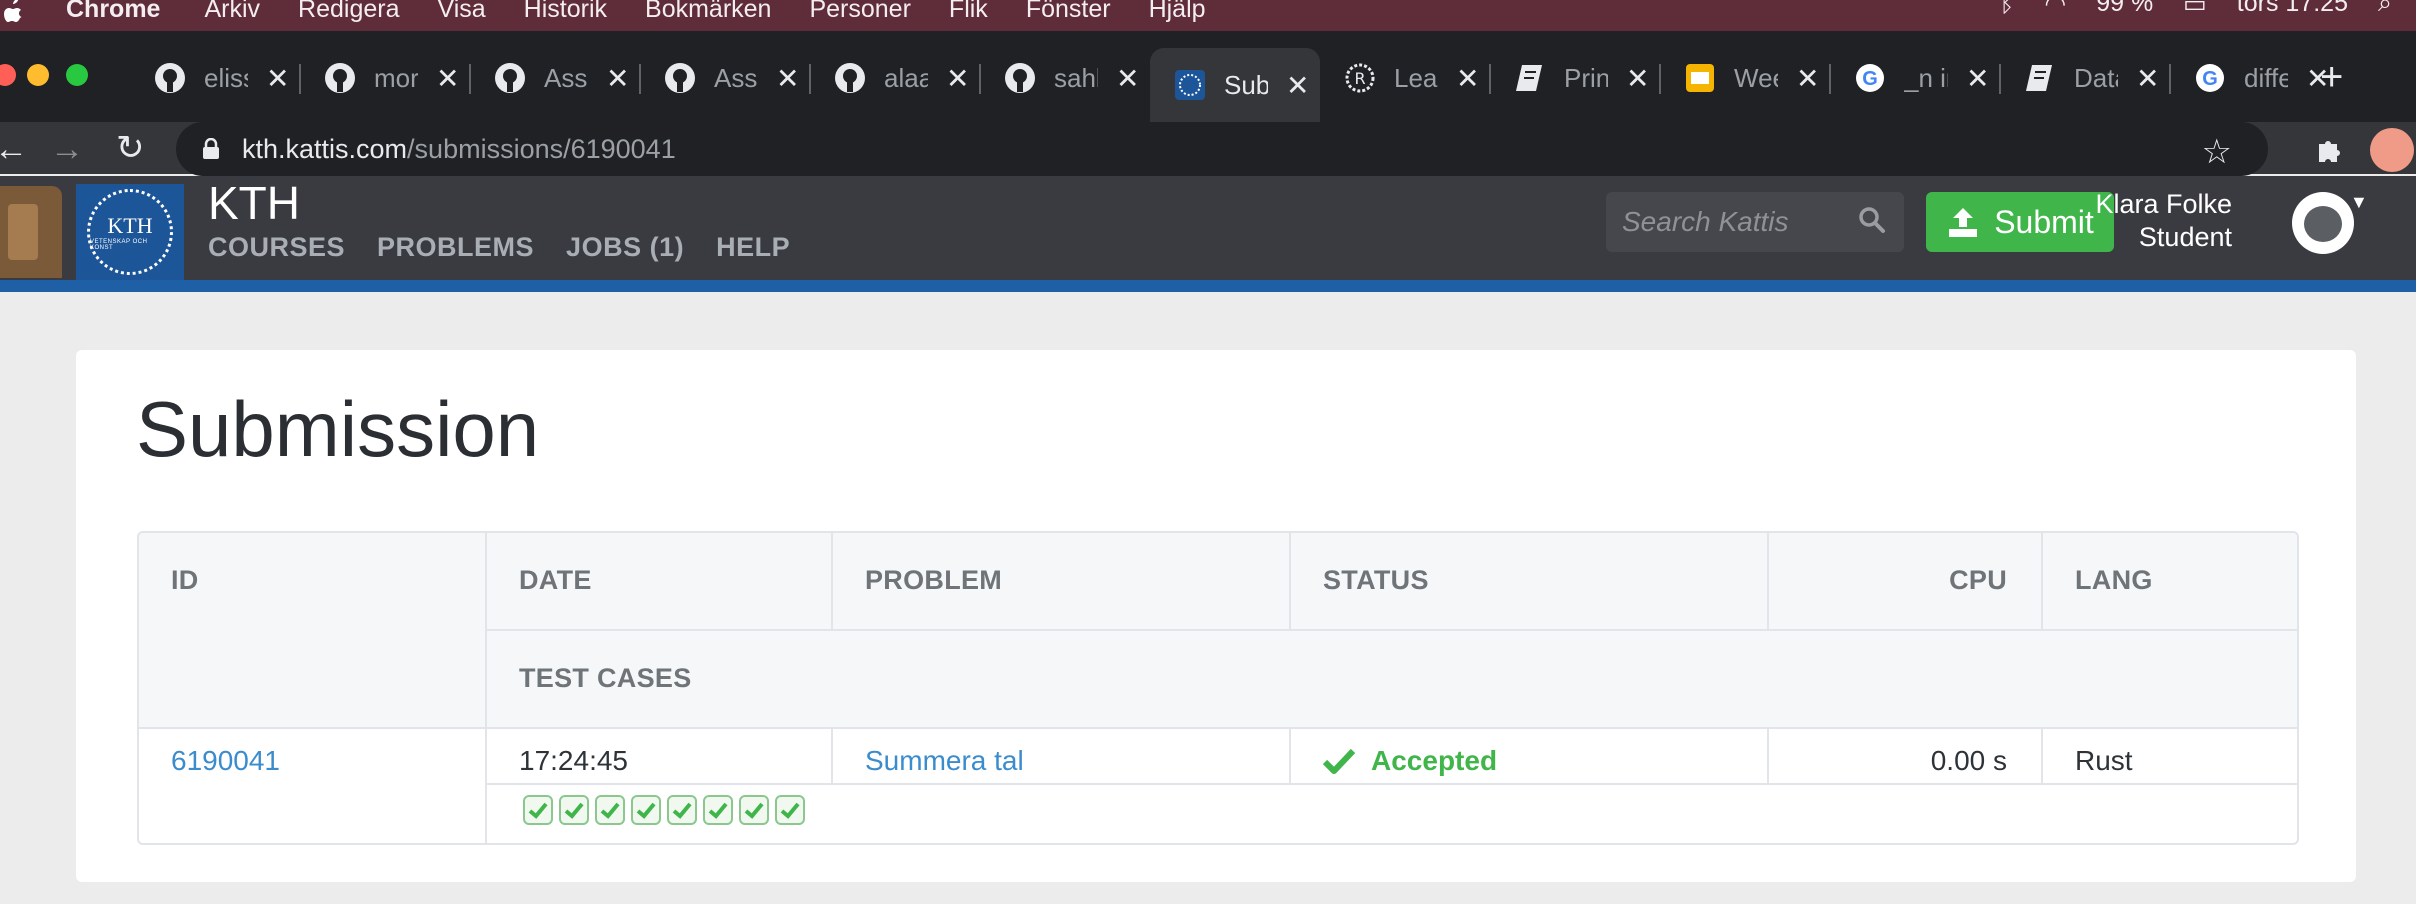 This screenshot has width=2416, height=904. Describe the element at coordinates (2124, 9) in the screenshot. I see `battery-percent: 99 %` at that location.